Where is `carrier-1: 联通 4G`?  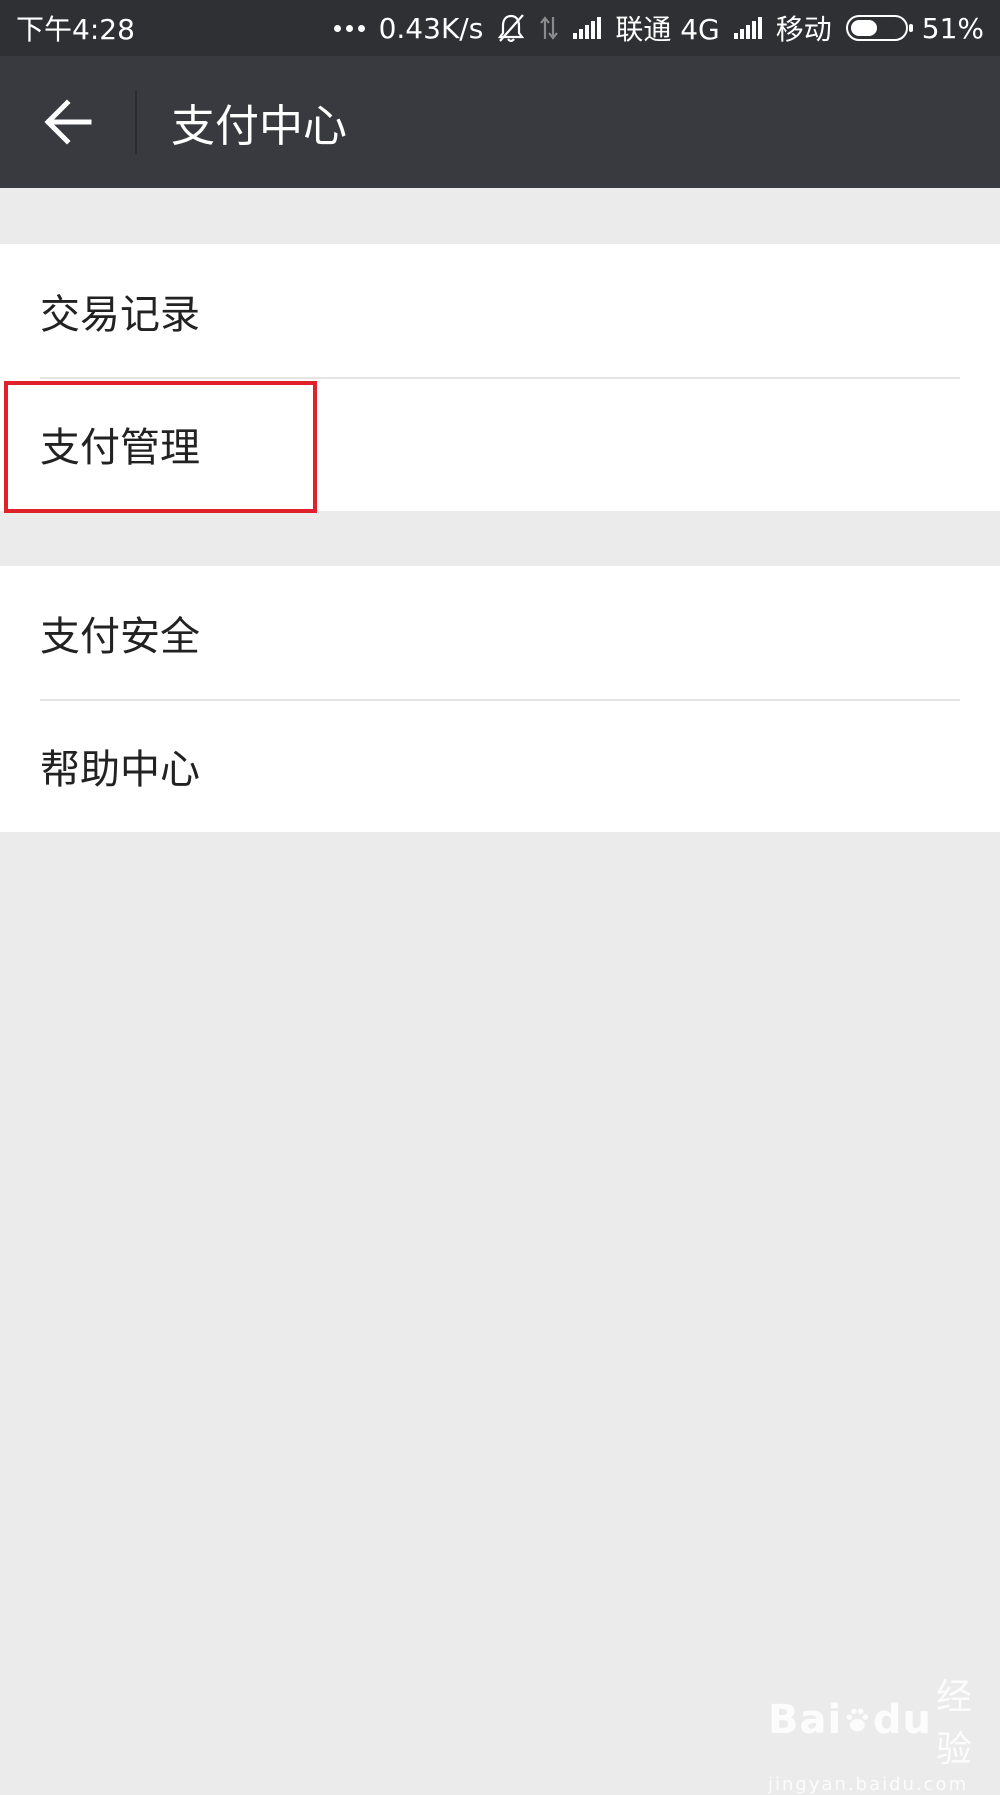 carrier-1: 联通 4G is located at coordinates (667, 29).